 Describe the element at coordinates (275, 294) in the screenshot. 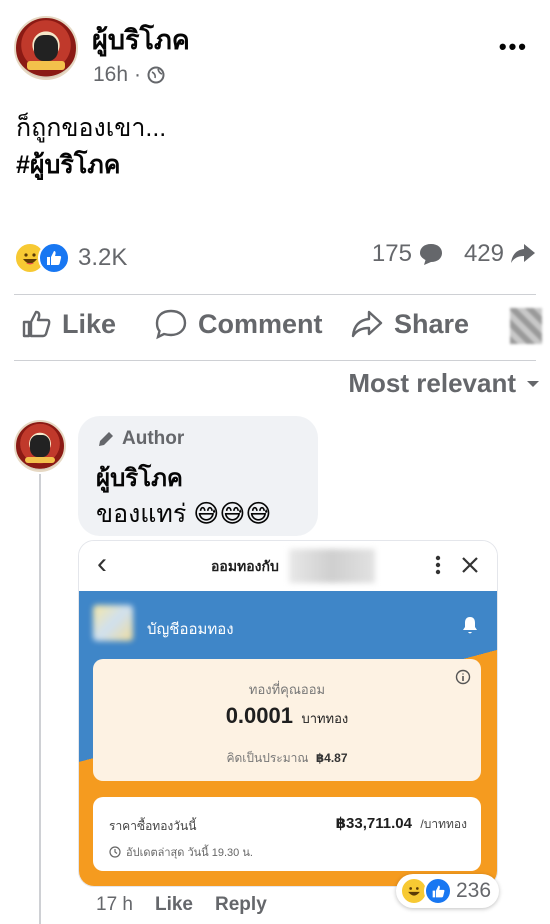

I see `divider-top` at that location.